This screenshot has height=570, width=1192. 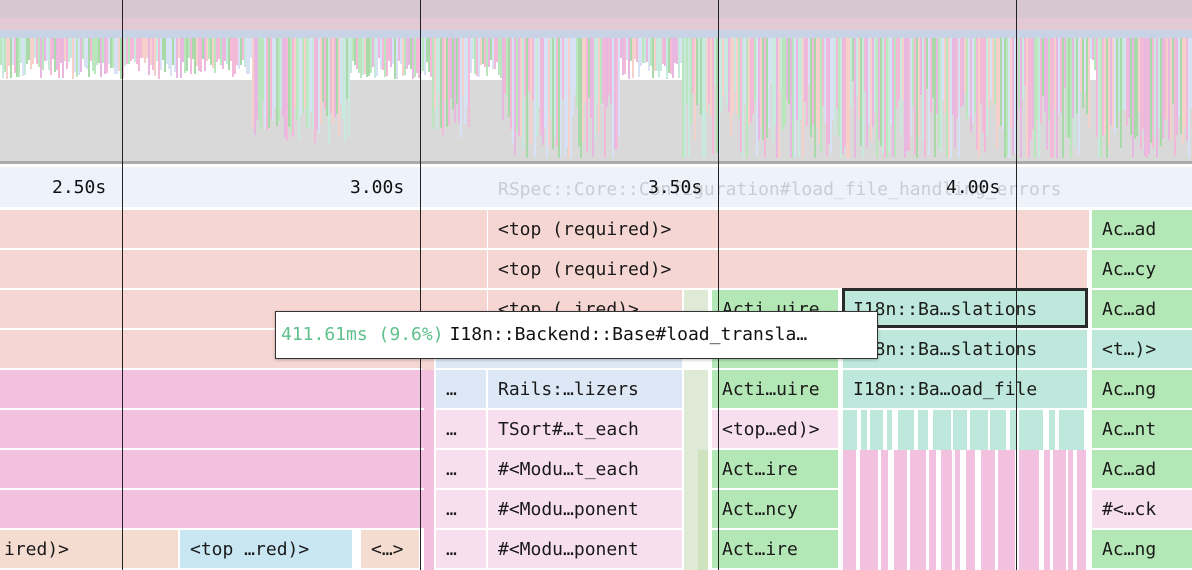 What do you see at coordinates (585, 429) in the screenshot?
I see `flame-frame: TSort#…t_each` at bounding box center [585, 429].